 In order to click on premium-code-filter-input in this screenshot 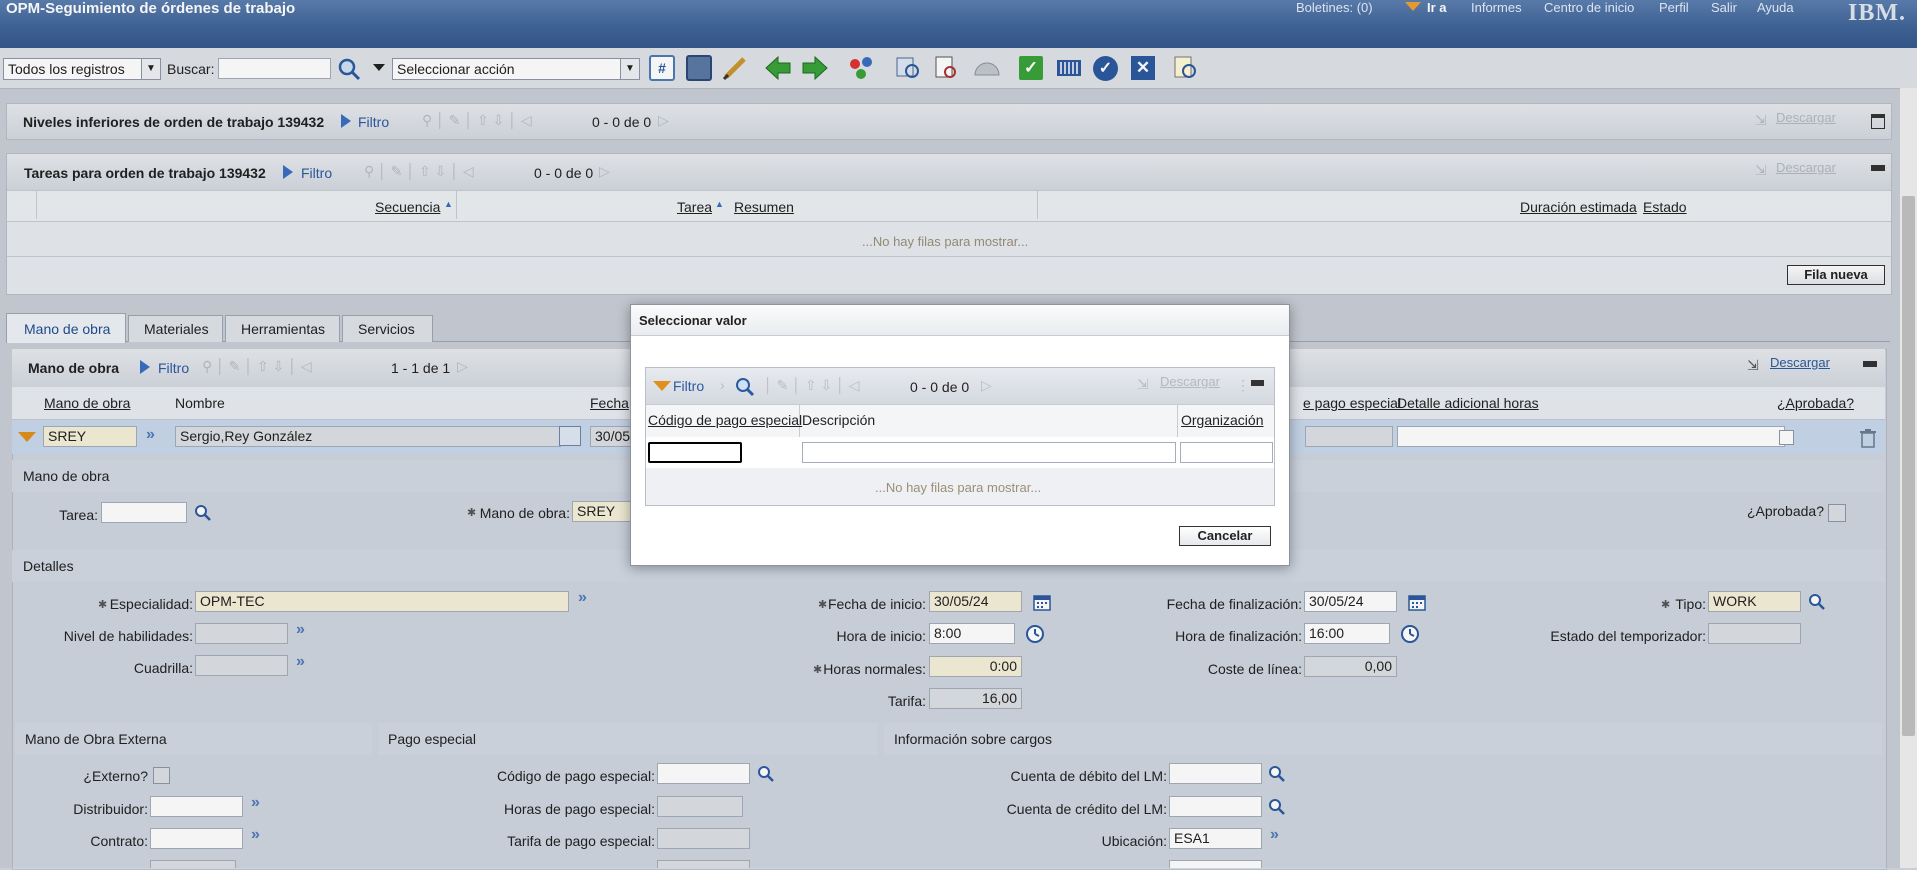, I will do `click(695, 452)`.